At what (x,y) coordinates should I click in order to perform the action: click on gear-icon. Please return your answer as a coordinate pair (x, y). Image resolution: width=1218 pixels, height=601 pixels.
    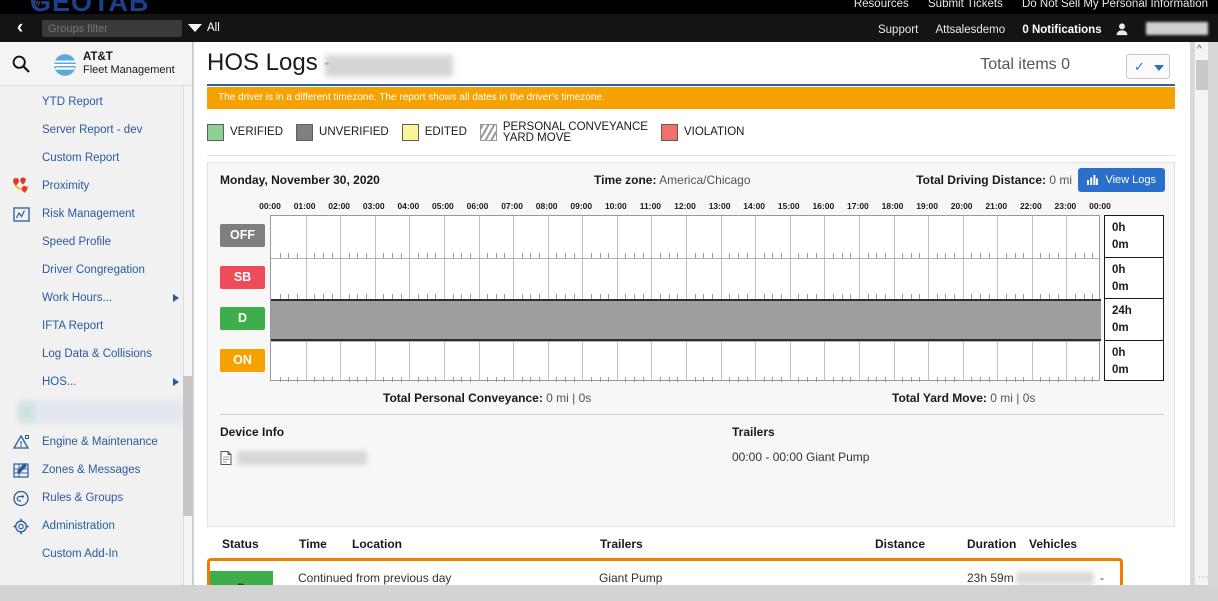
    Looking at the image, I should click on (21, 526).